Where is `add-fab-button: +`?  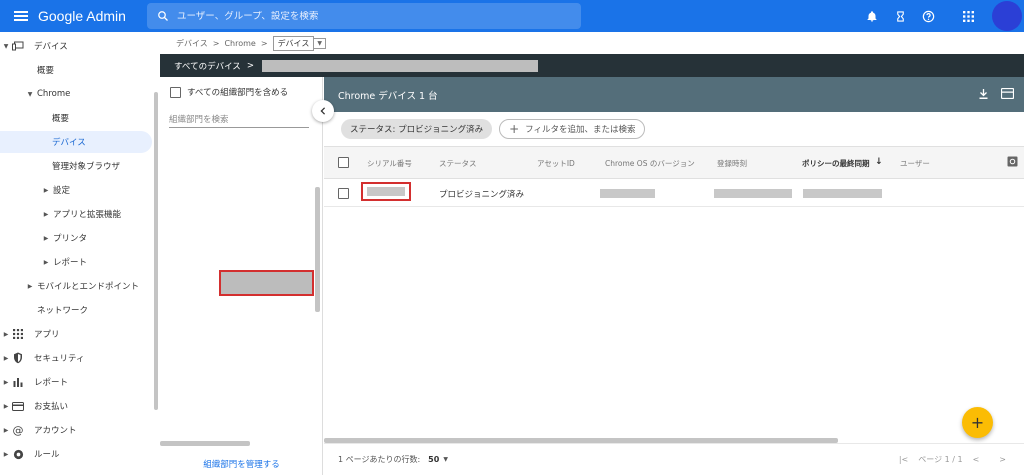 add-fab-button: + is located at coordinates (977, 422).